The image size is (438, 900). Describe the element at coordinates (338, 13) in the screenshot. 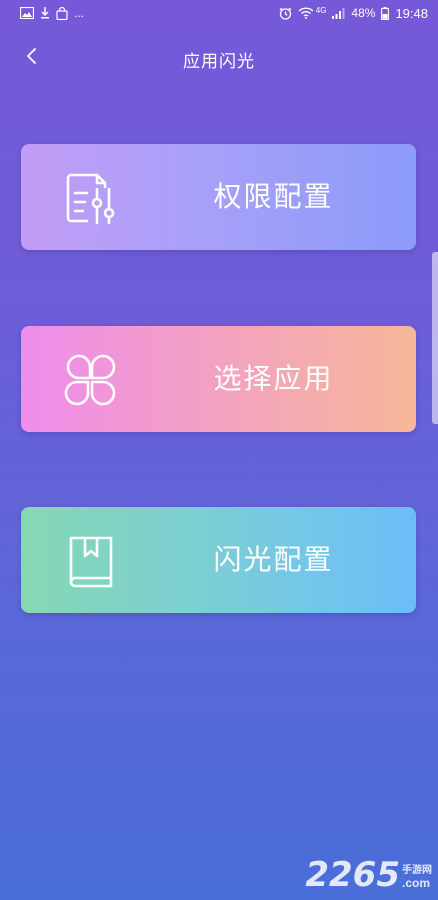

I see `signal-icon` at that location.